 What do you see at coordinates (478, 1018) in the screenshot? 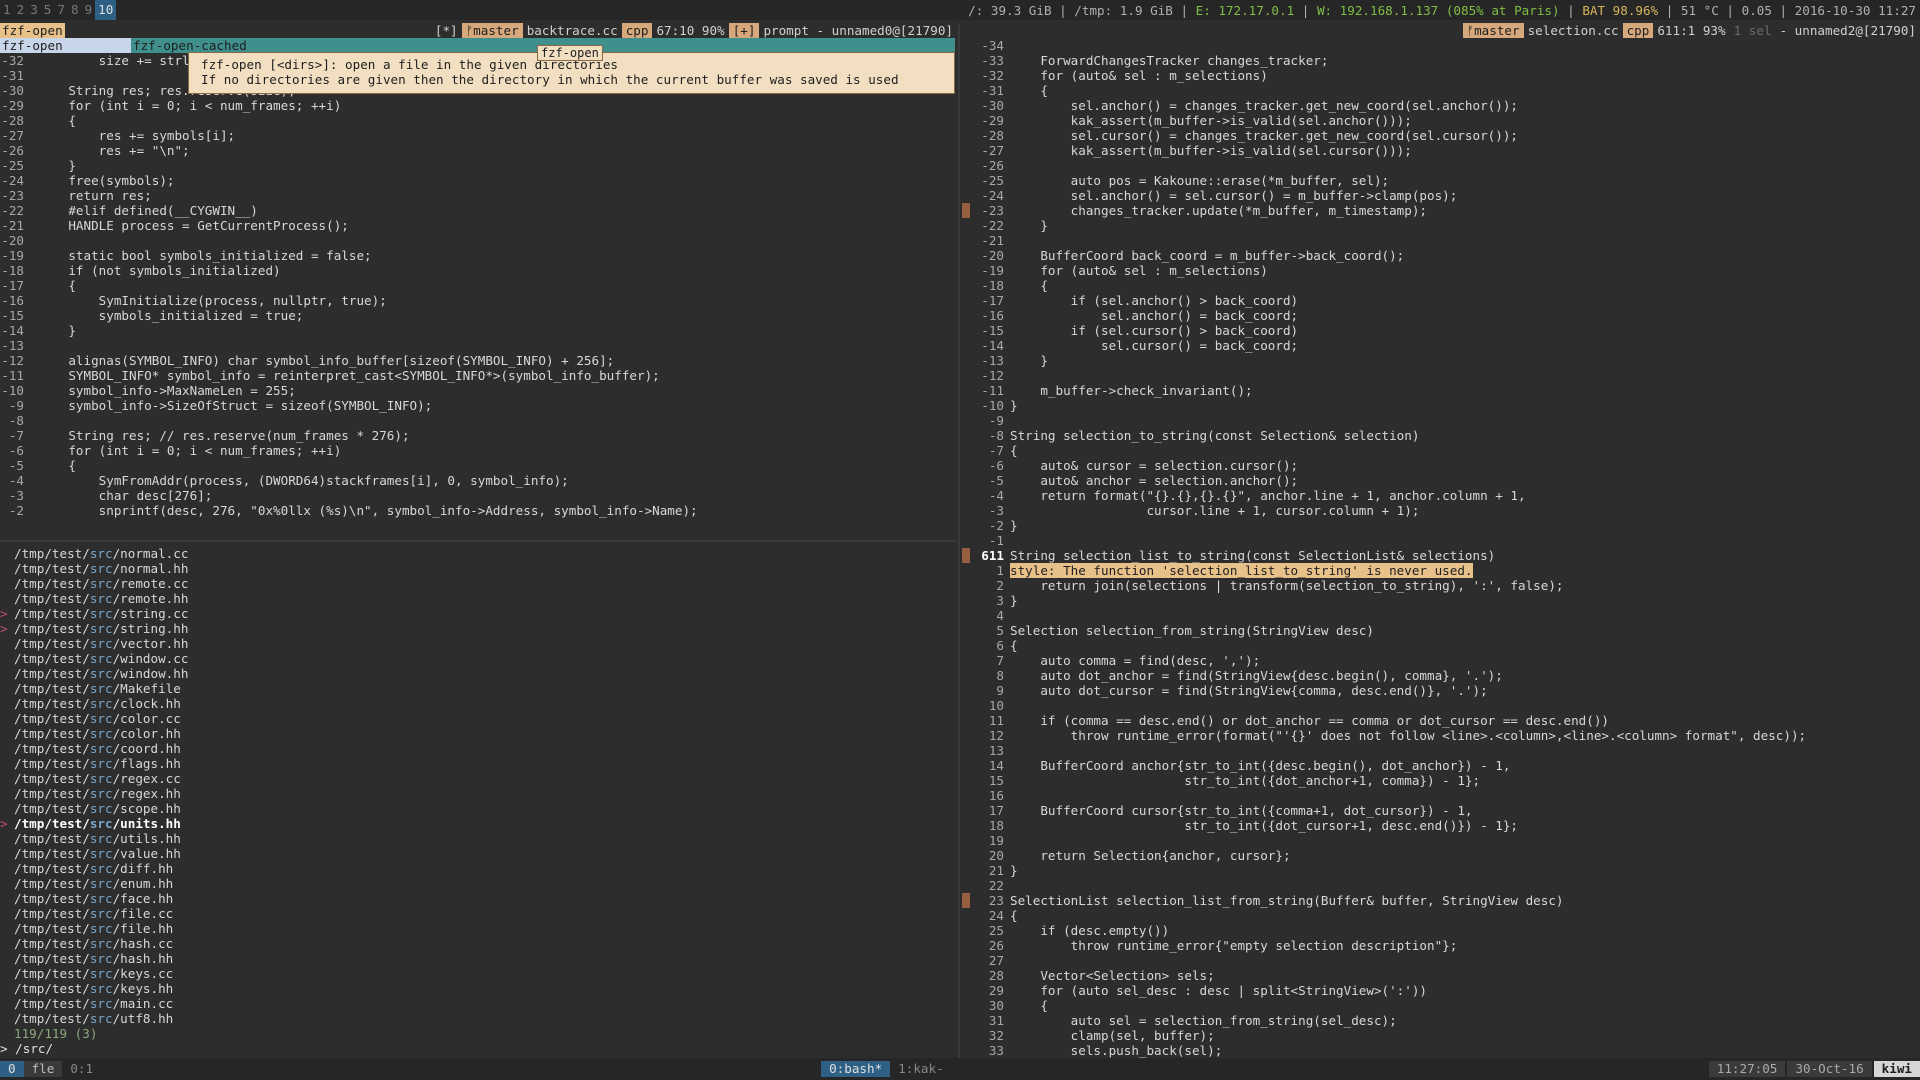
I see `fzf-result-item: /tmp/test/src/utf8.hh` at bounding box center [478, 1018].